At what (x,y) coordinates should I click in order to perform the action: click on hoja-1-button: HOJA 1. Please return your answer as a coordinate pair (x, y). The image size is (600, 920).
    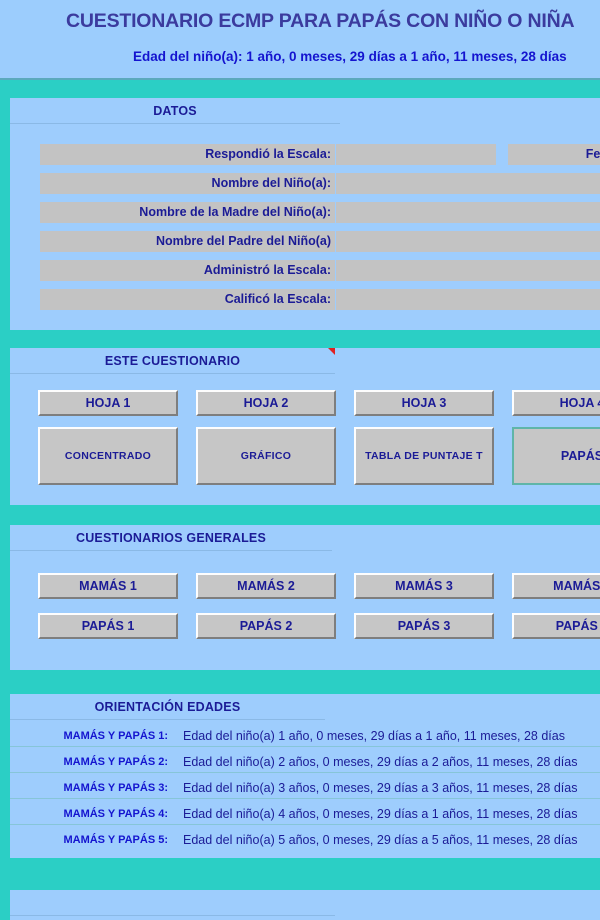
    Looking at the image, I should click on (108, 403).